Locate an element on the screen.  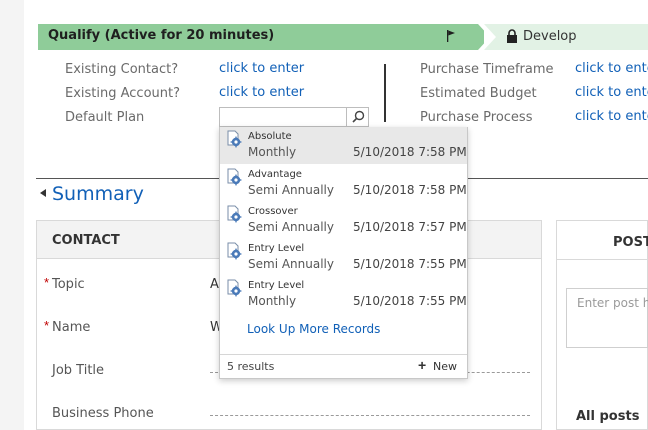
result-count: 5 results is located at coordinates (251, 366).